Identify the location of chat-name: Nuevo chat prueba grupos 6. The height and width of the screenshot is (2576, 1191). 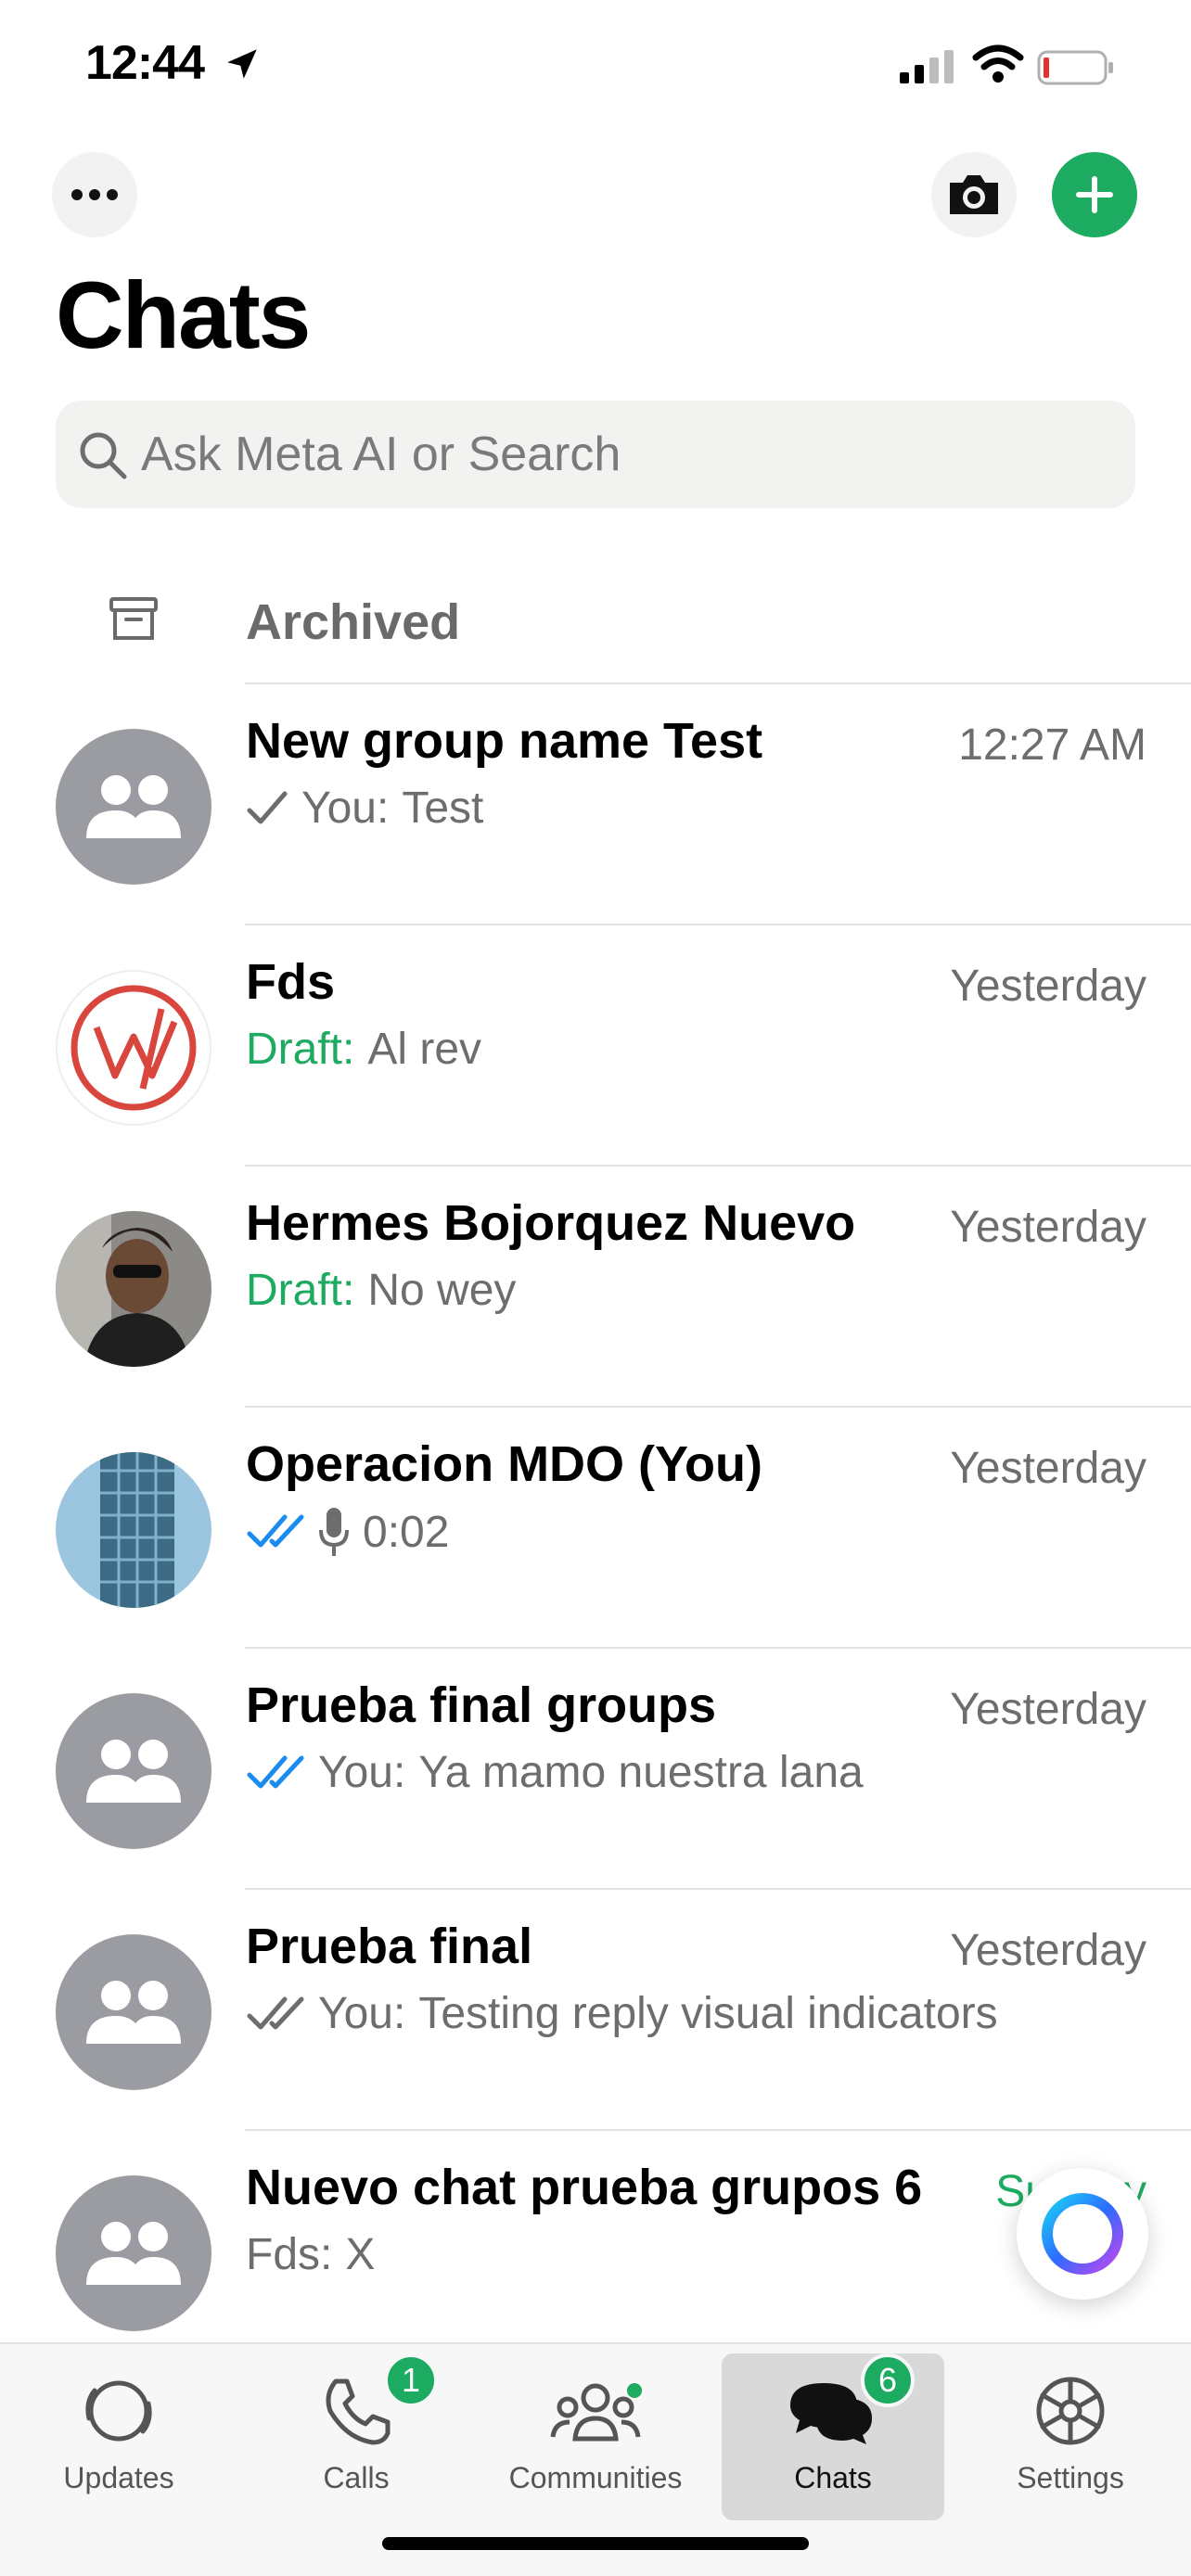
(584, 2187).